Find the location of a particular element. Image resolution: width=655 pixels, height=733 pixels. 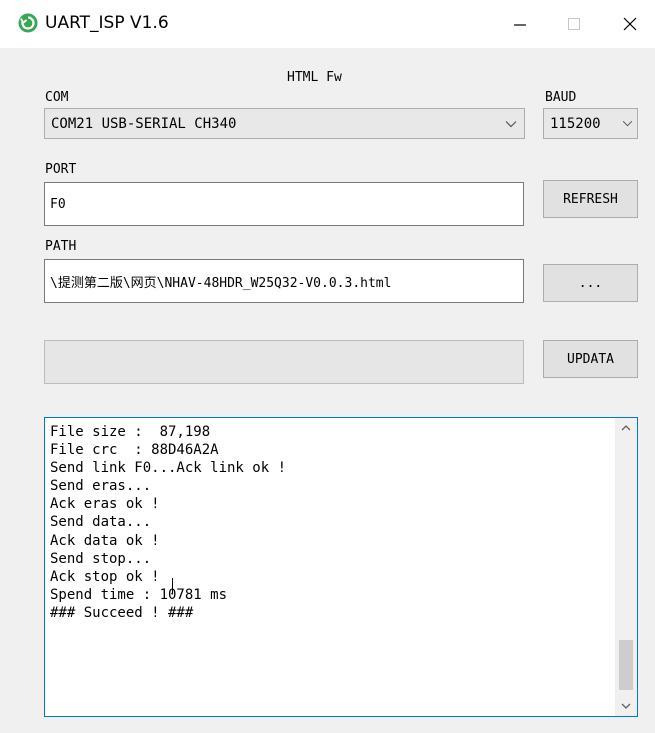

minimize-icon is located at coordinates (520, 25).